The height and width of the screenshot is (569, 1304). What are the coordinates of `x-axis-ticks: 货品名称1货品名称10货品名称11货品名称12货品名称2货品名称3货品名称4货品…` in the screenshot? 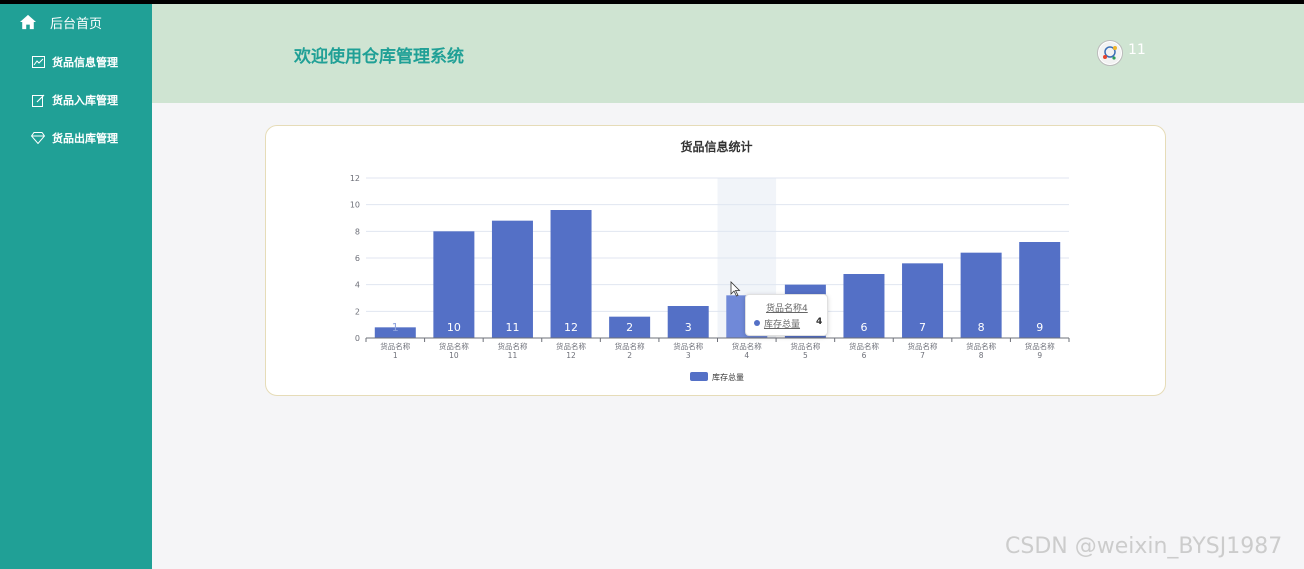 It's located at (717, 349).